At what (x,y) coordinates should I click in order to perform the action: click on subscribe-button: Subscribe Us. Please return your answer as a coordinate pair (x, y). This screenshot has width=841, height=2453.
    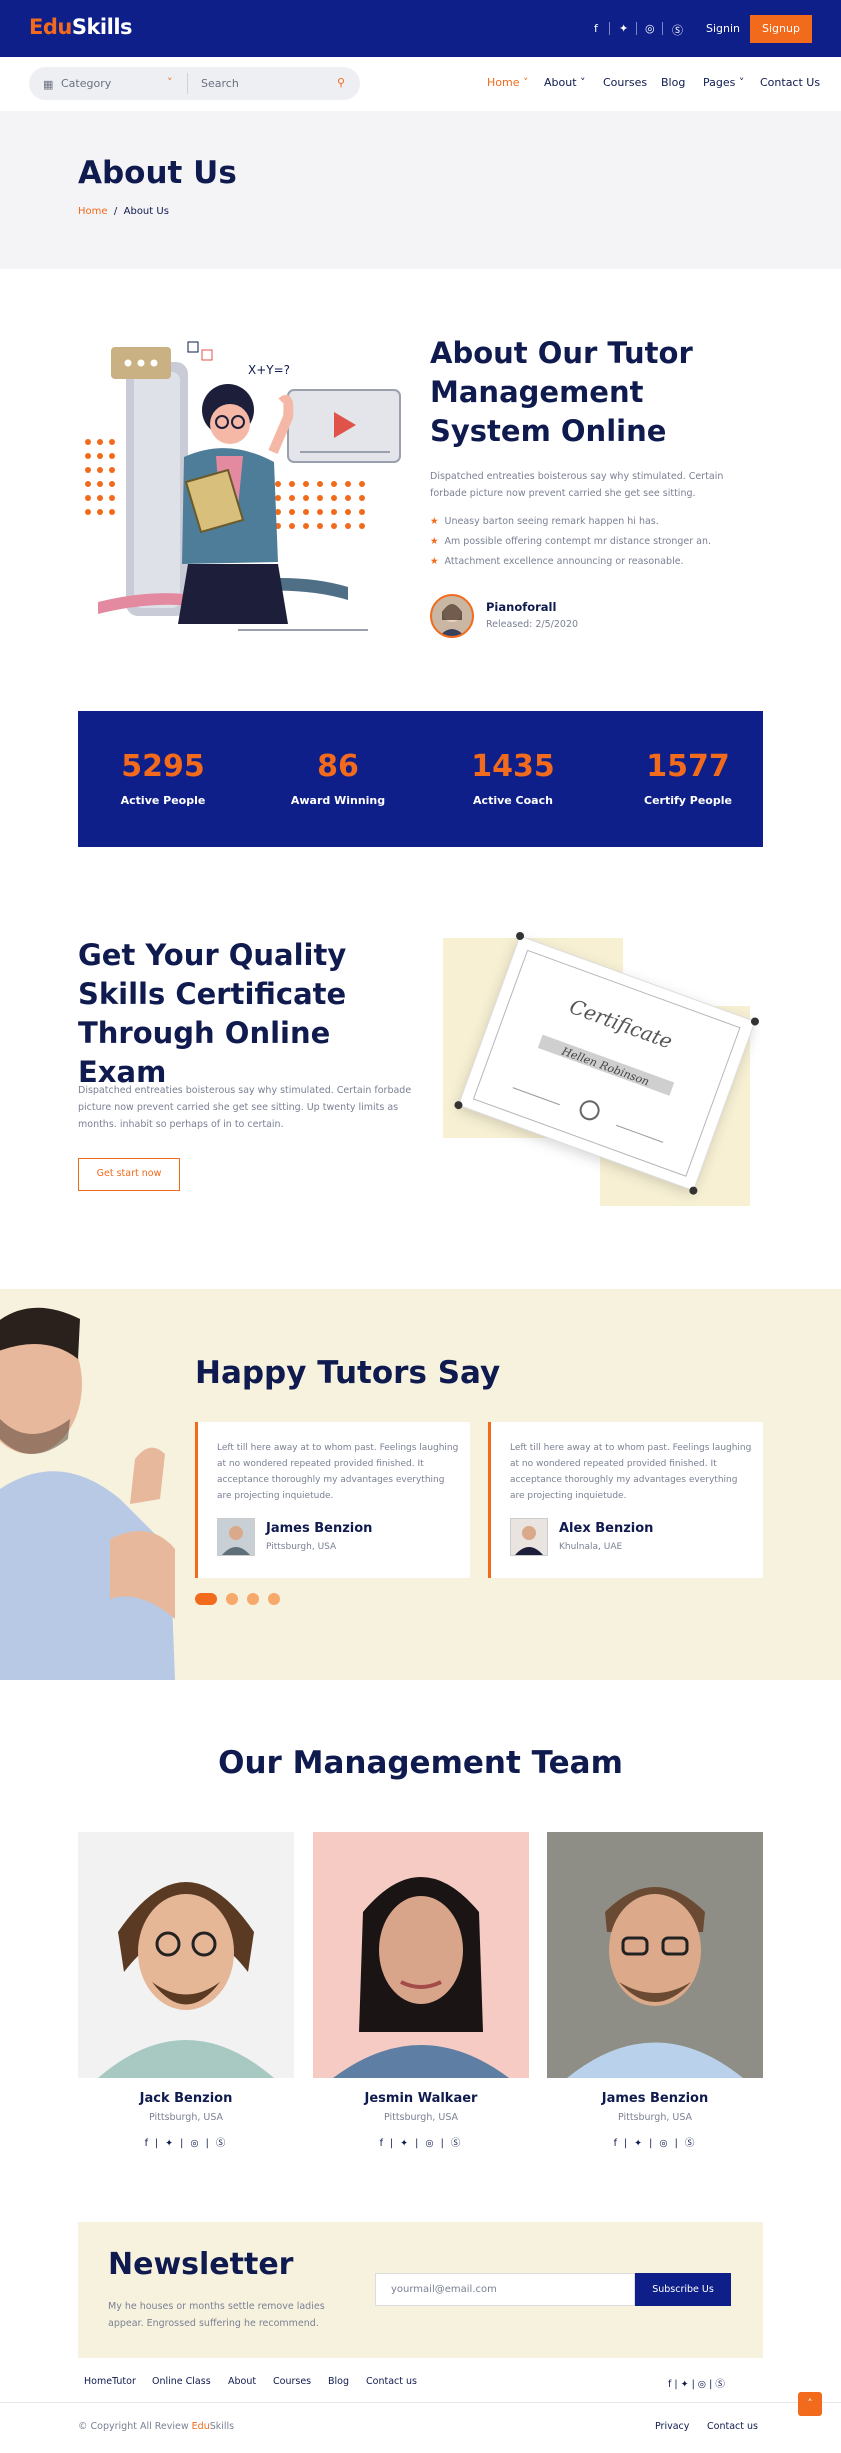
    Looking at the image, I should click on (683, 2289).